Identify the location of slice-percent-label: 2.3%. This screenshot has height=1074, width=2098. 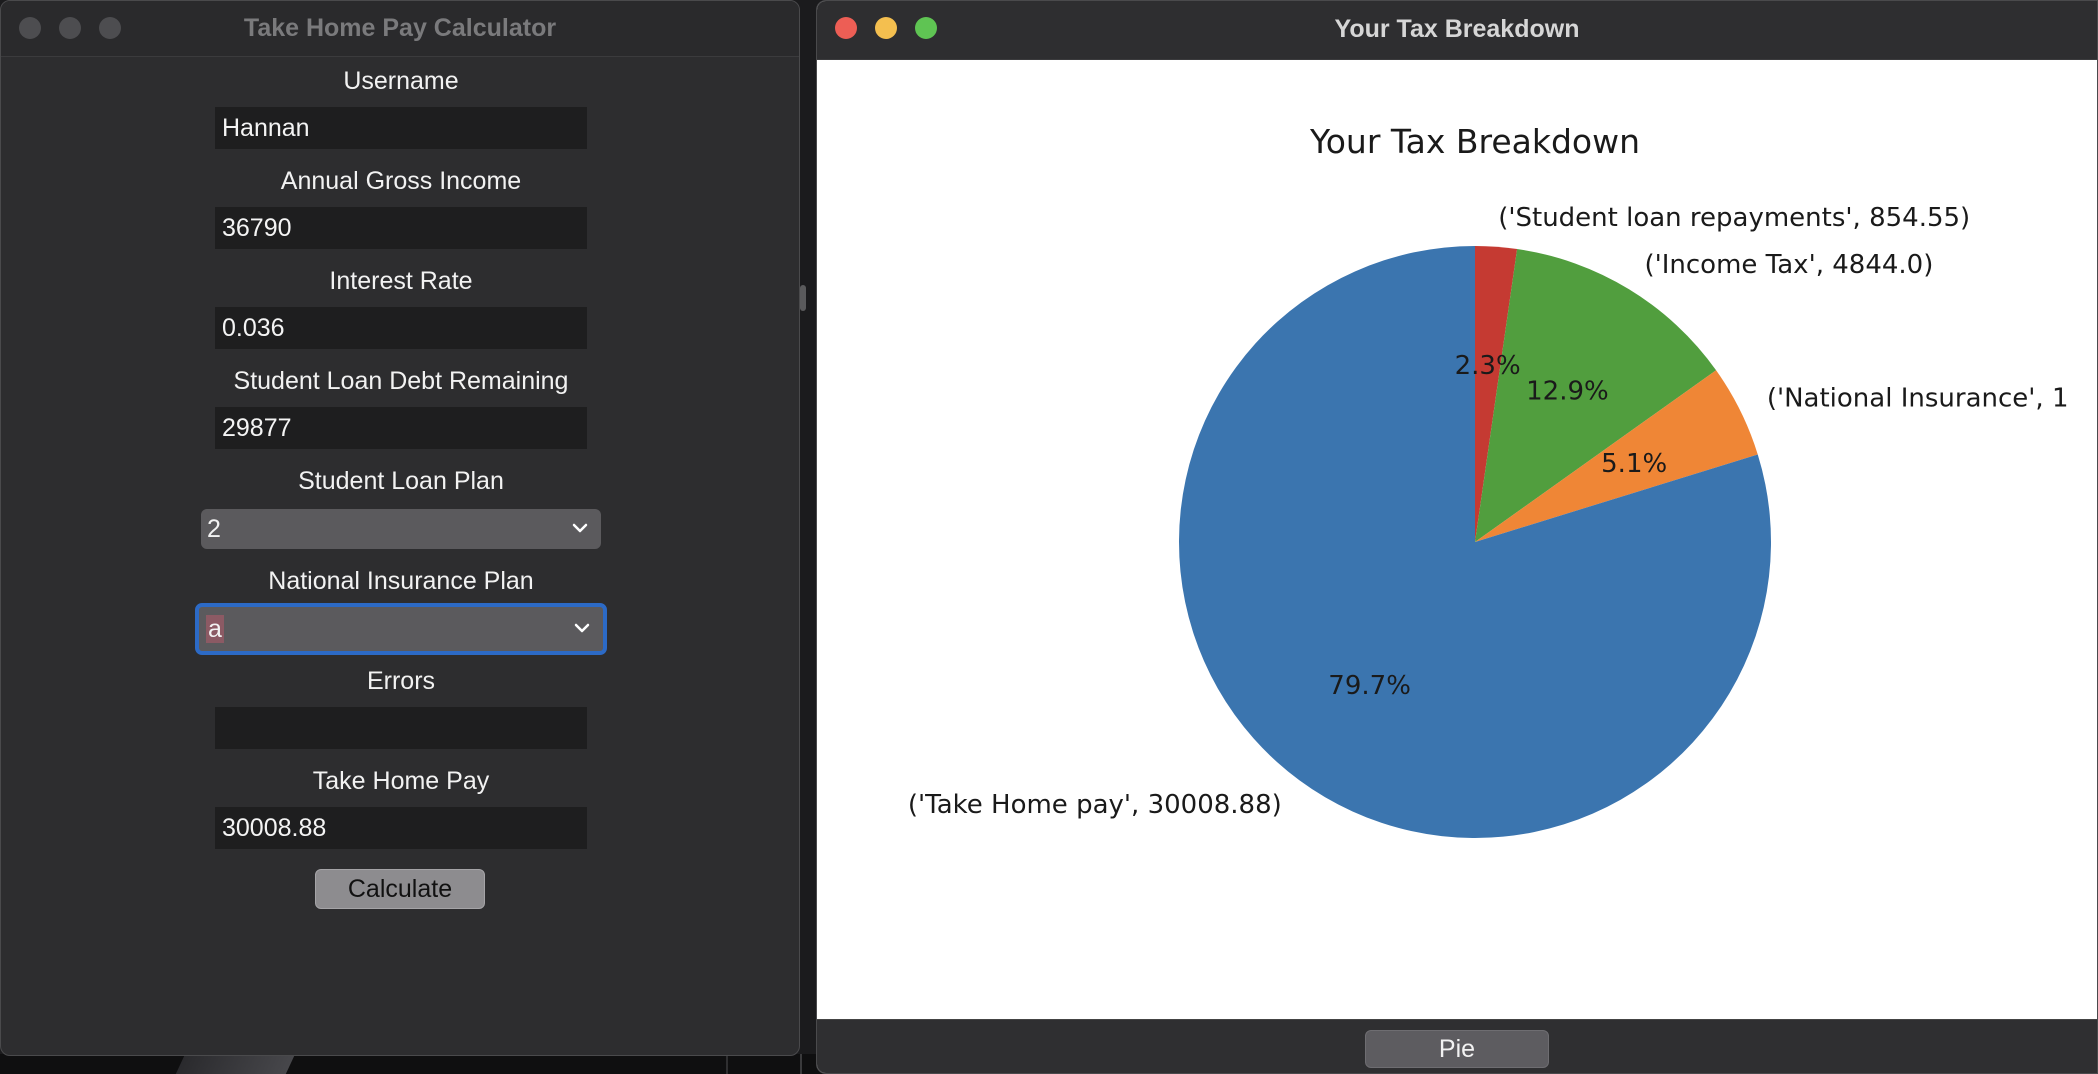
(1488, 366).